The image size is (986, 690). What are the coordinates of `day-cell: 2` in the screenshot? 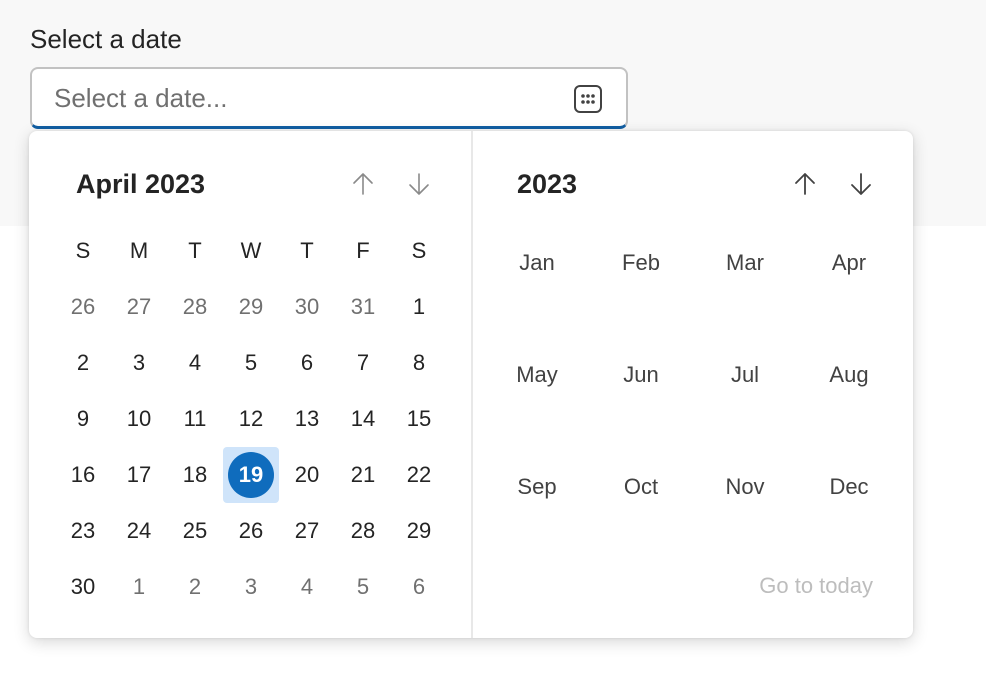 It's located at (83, 363).